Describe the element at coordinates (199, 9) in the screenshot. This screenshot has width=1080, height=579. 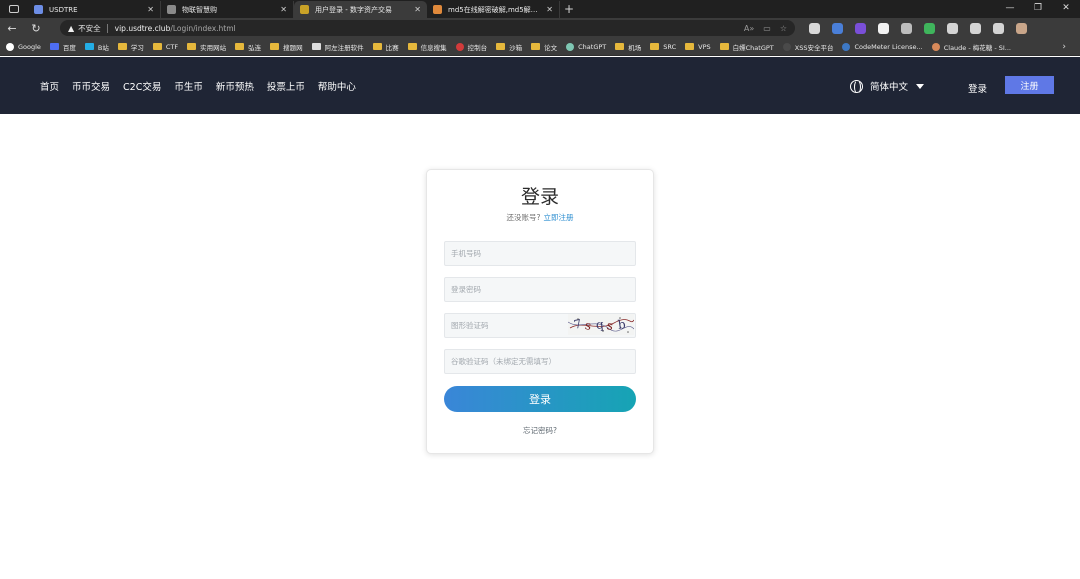
I see `tab-title: 物联智慧购` at that location.